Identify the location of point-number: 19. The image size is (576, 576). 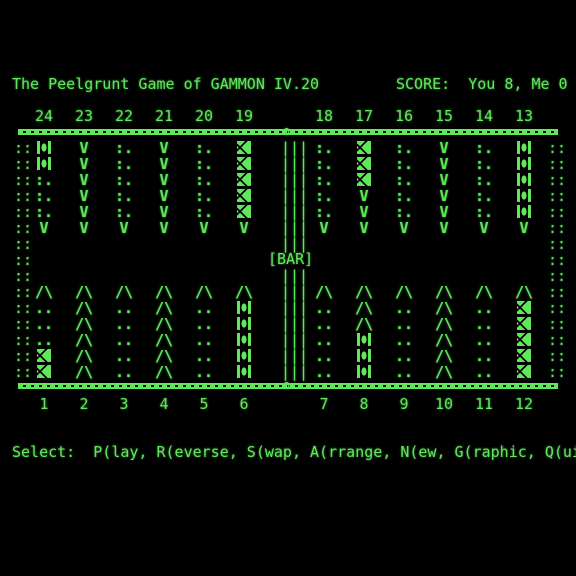
(244, 116).